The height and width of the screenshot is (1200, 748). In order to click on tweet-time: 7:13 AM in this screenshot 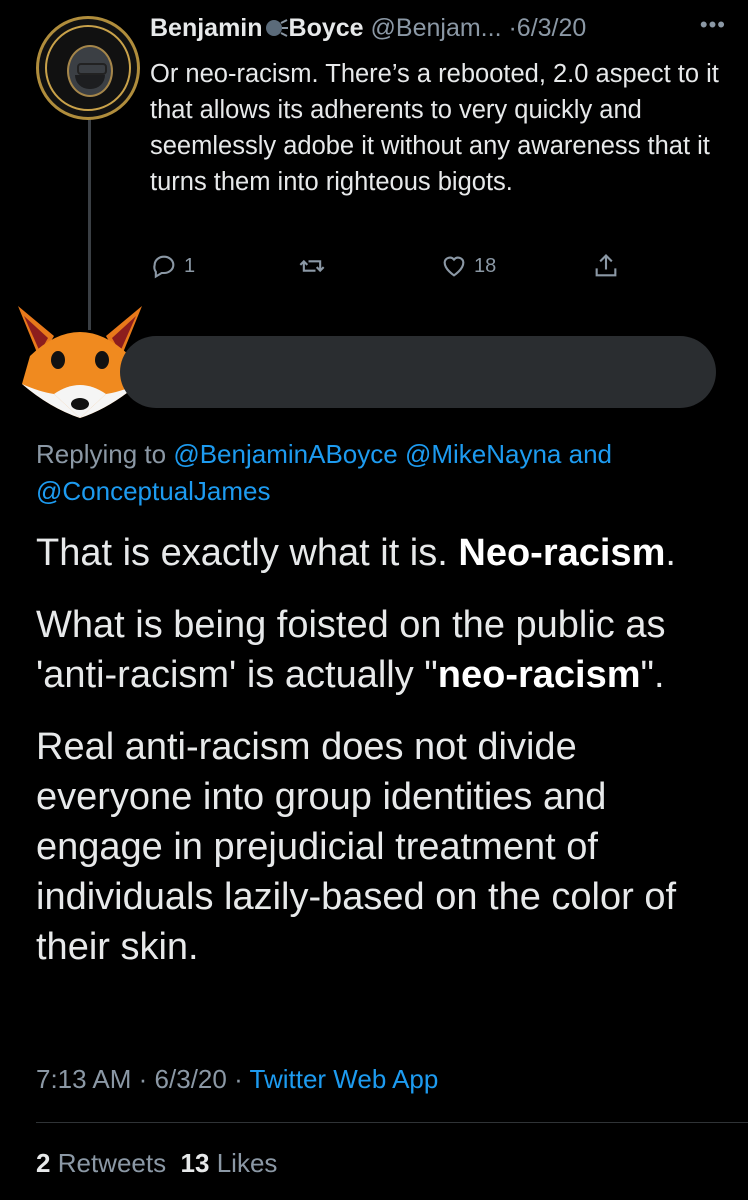, I will do `click(84, 1079)`.